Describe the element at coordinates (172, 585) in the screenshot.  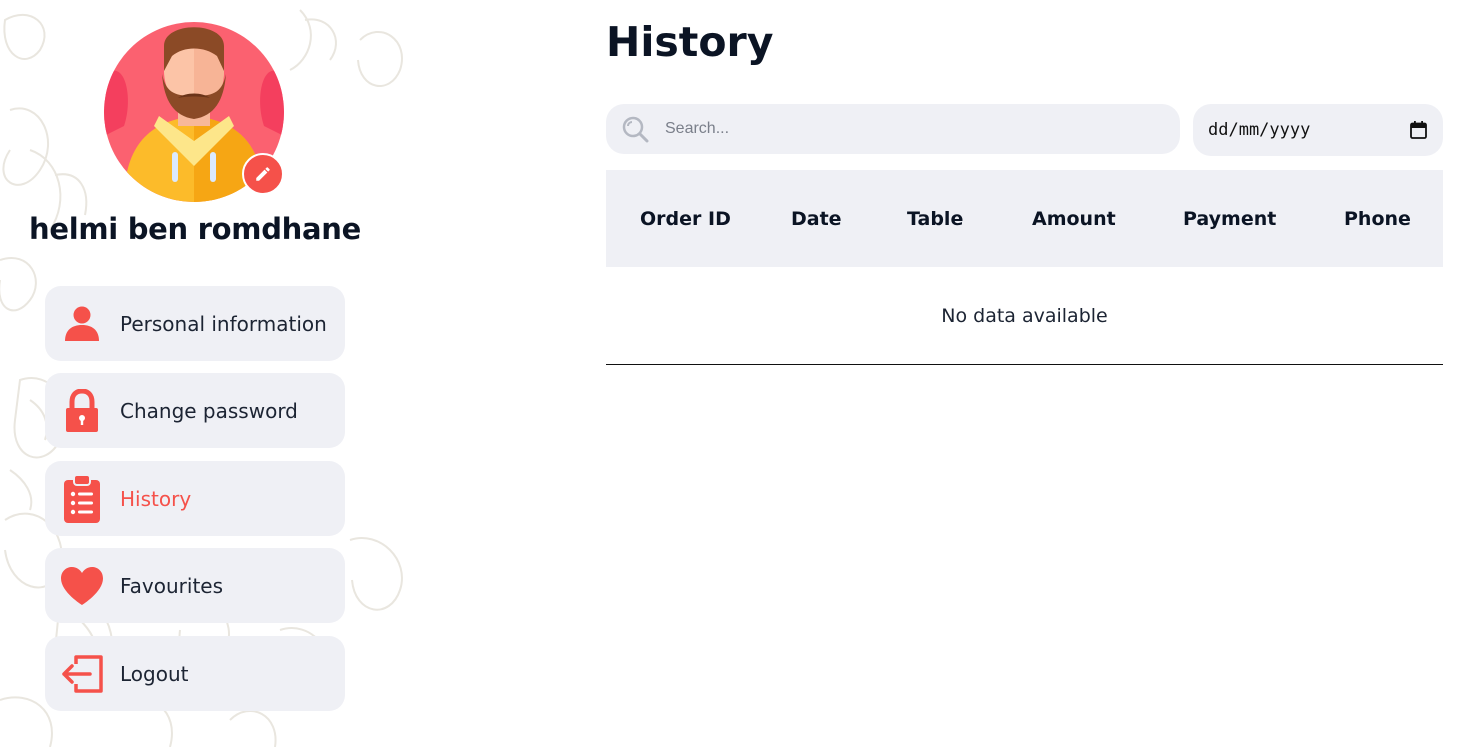
I see `sidebar-item-label: Favourites` at that location.